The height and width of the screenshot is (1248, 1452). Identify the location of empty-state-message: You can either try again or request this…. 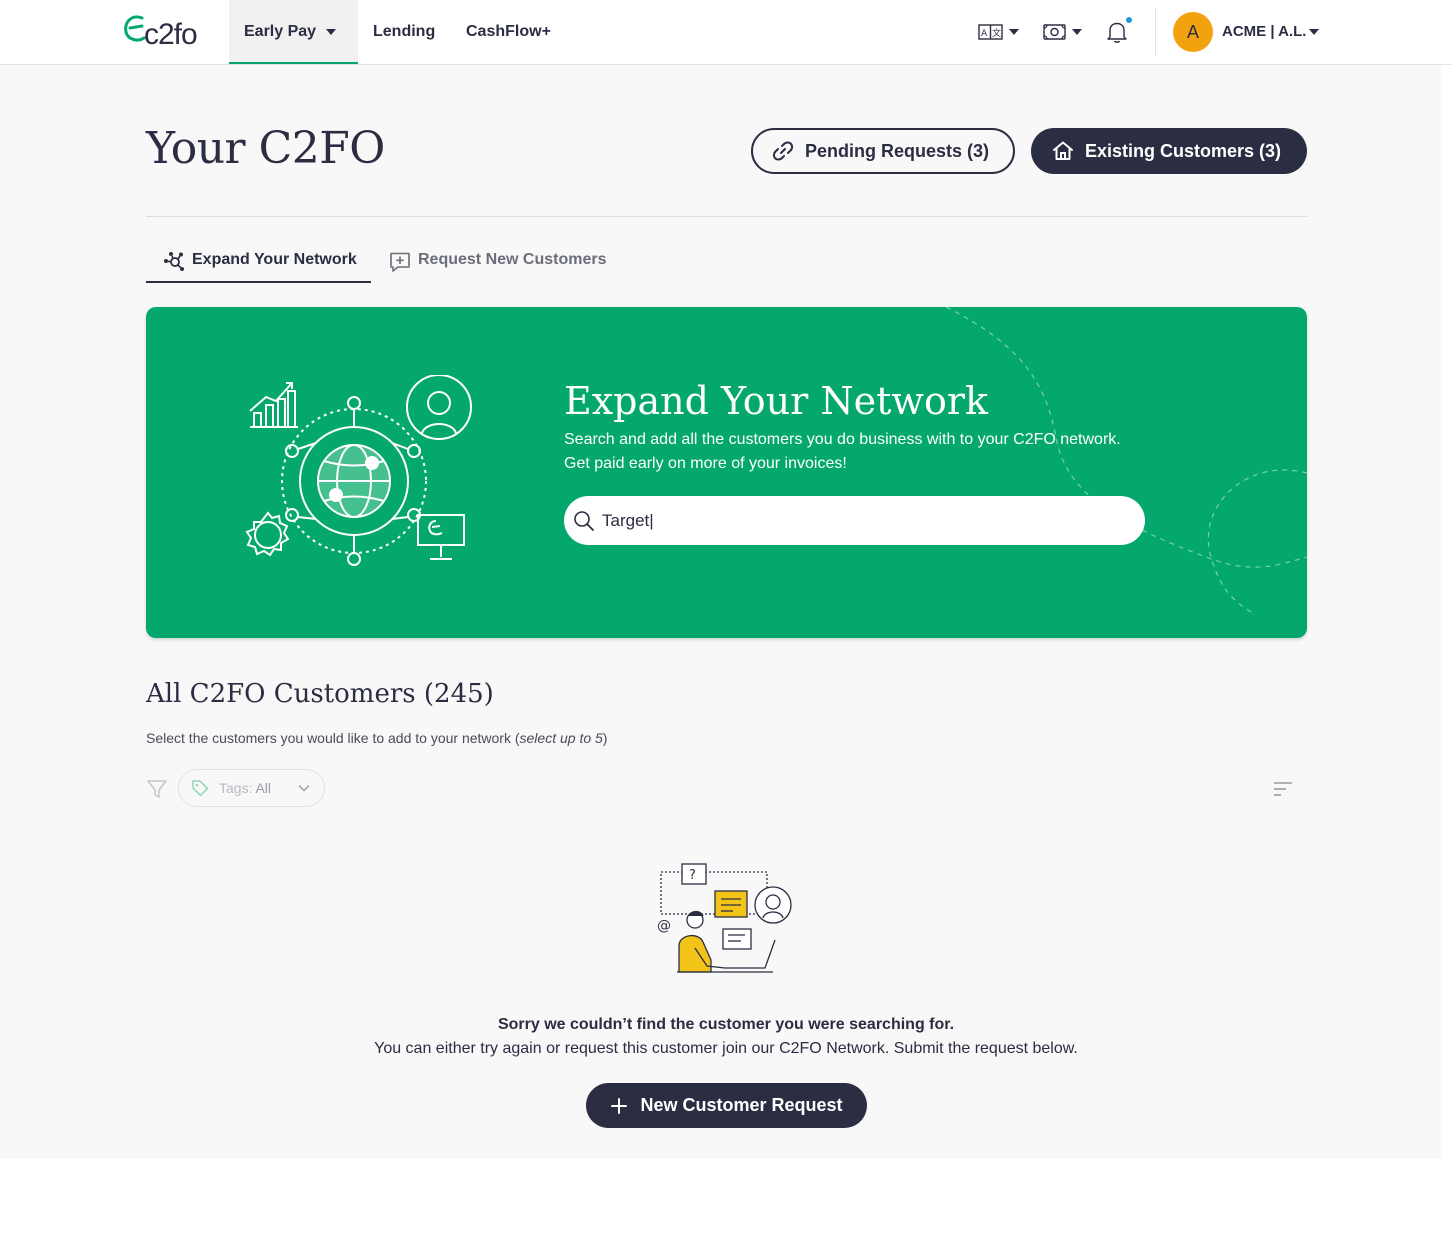
(726, 1048).